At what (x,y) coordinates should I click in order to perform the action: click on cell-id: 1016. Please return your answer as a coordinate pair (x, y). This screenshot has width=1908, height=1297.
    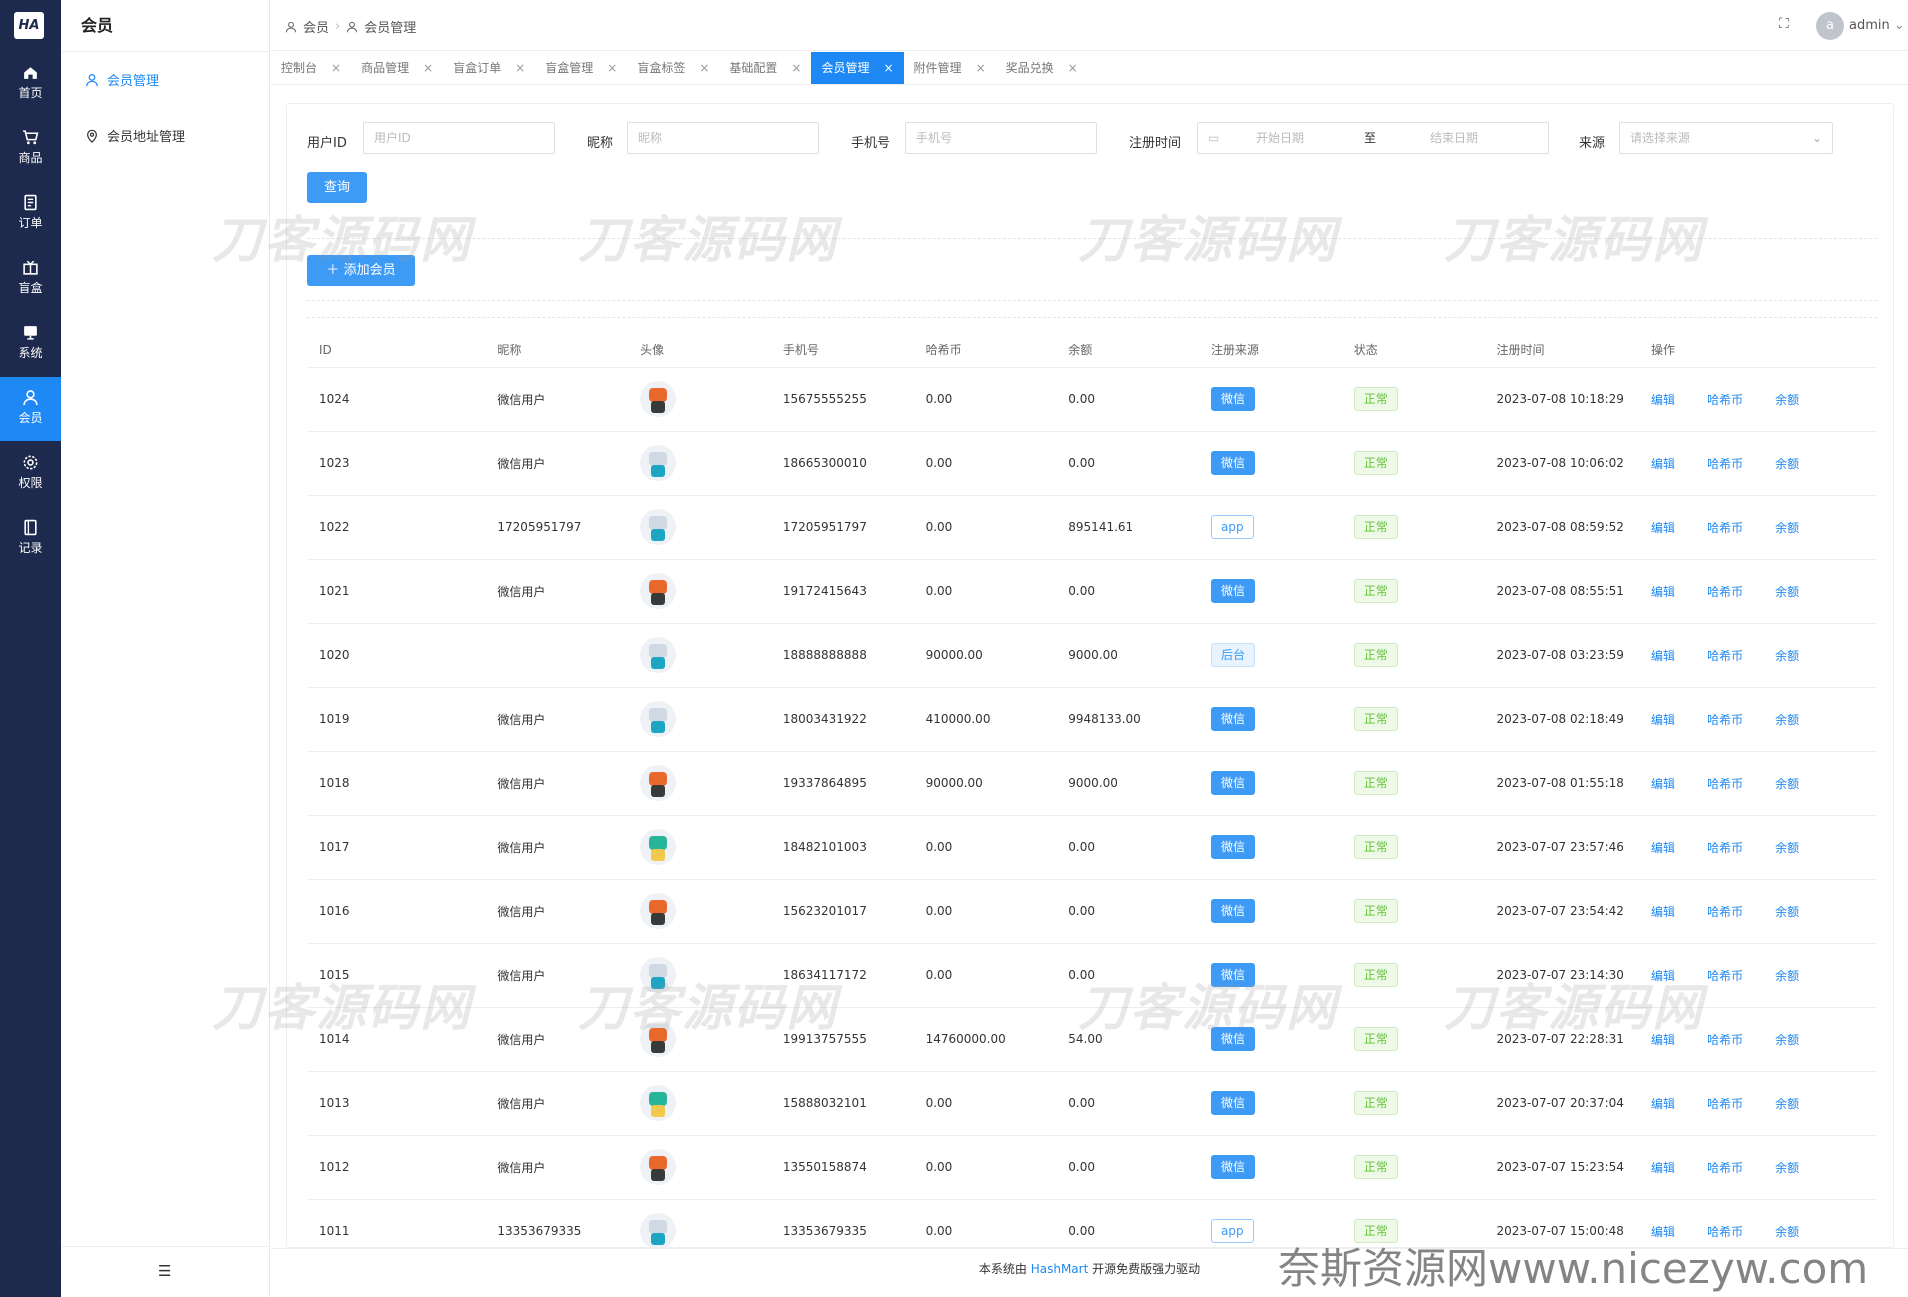
    Looking at the image, I should click on (396, 911).